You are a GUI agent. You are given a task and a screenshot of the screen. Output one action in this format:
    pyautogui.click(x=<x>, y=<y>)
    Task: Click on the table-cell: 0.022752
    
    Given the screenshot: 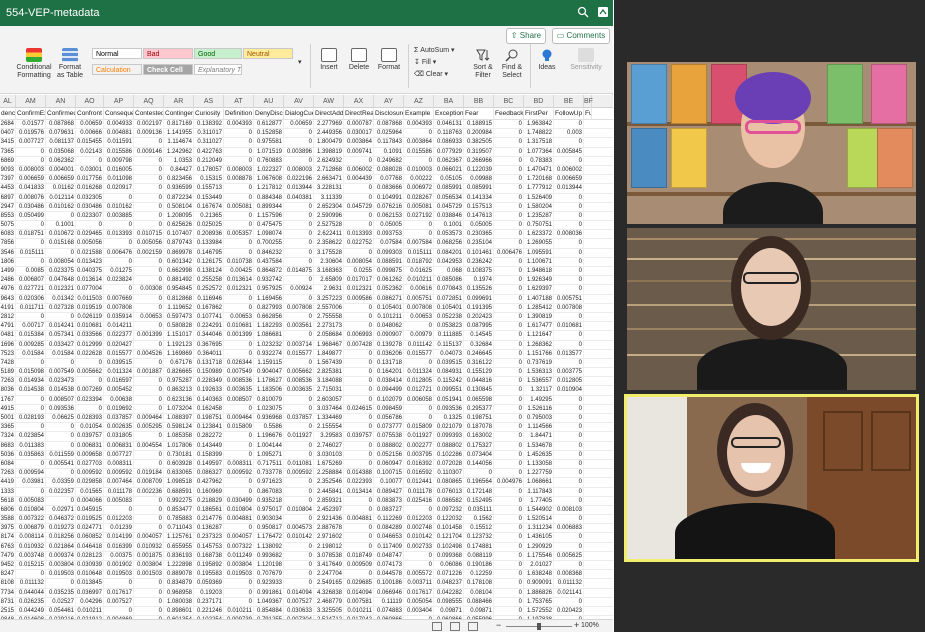 What is the action you would take?
    pyautogui.click(x=359, y=244)
    